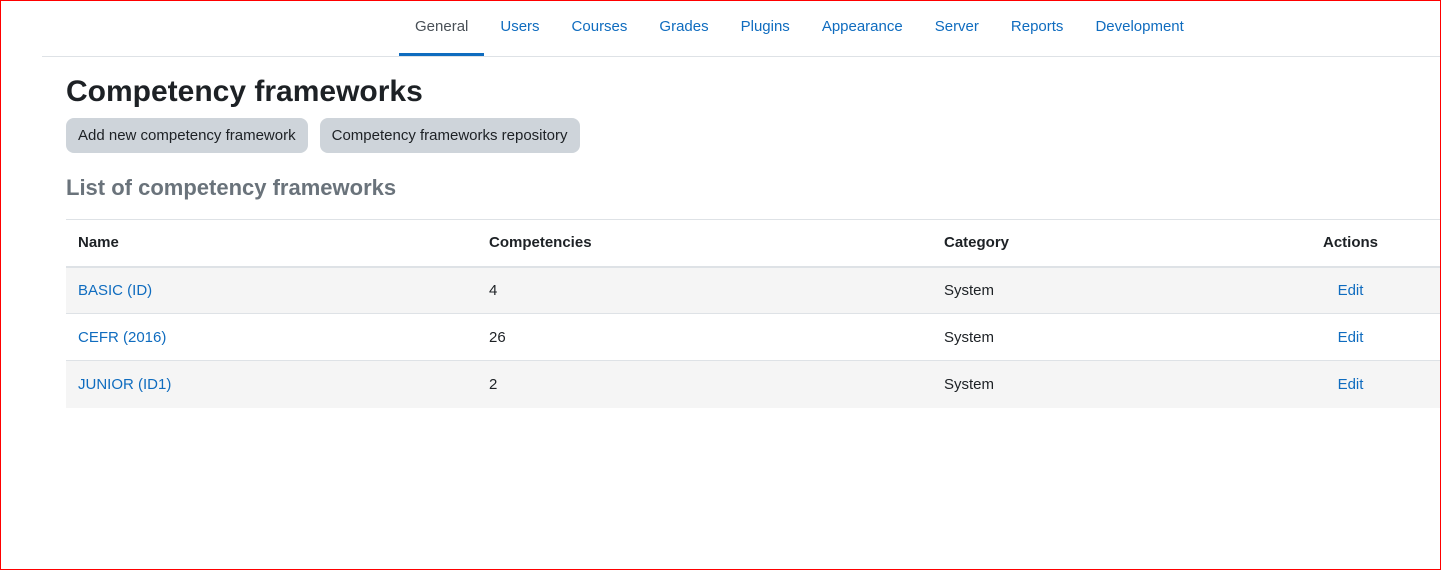  I want to click on frameworks-repository-button: Competency frameworks repository, so click(449, 135).